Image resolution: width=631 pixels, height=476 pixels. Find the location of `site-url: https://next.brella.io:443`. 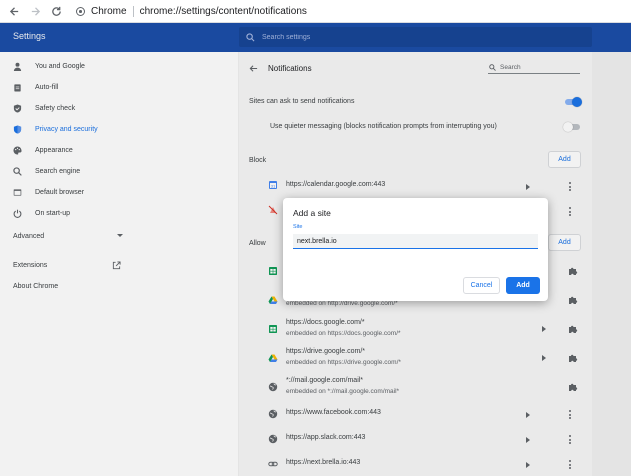

site-url: https://next.brella.io:443 is located at coordinates (323, 462).